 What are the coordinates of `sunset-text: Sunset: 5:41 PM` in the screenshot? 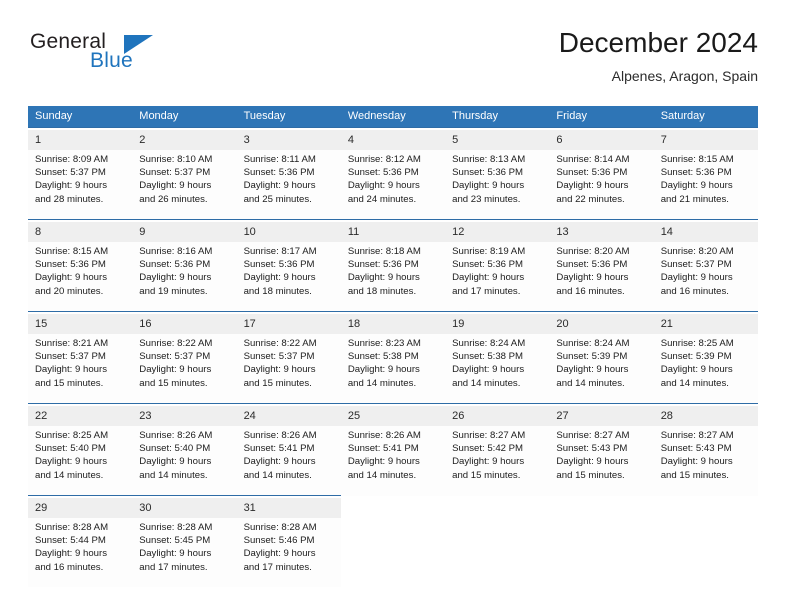 It's located at (279, 449).